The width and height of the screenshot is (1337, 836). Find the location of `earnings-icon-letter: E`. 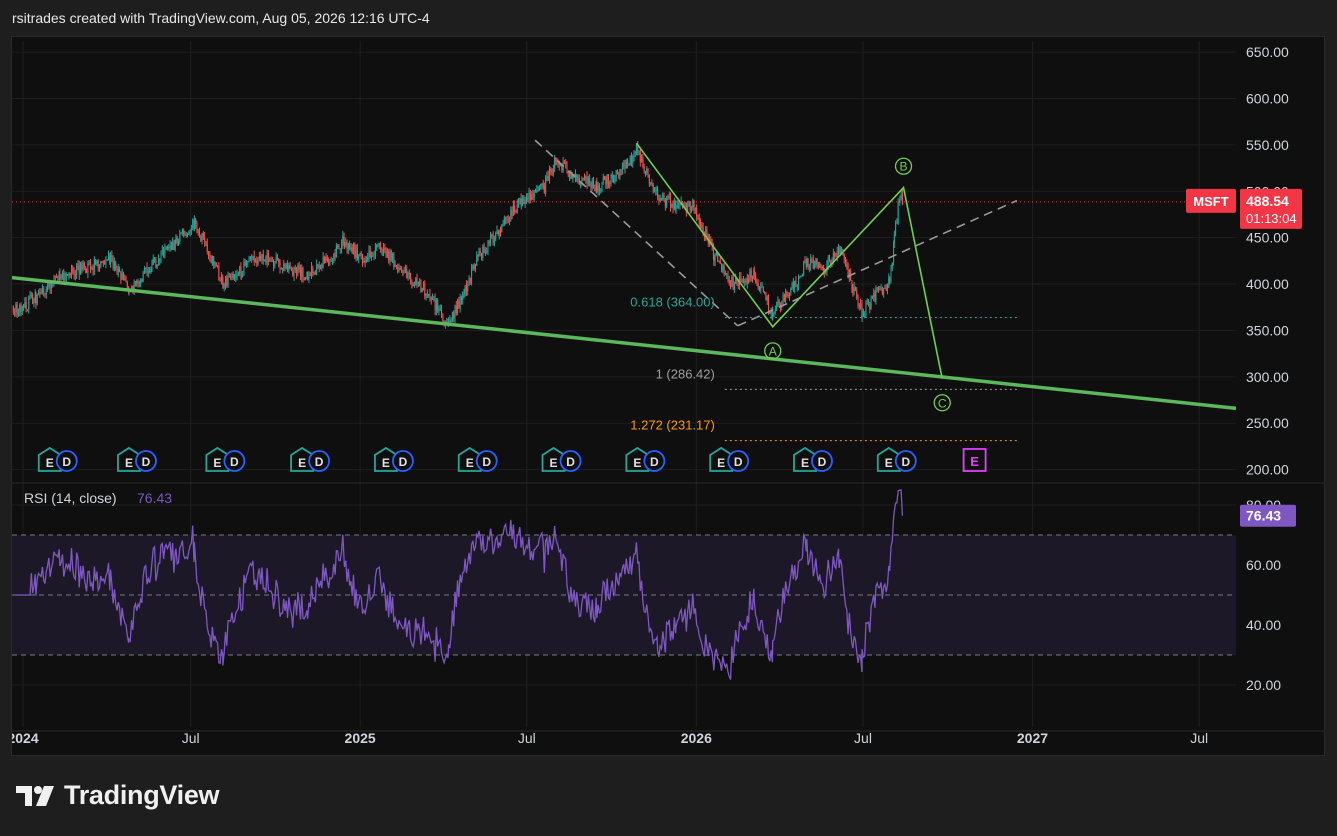

earnings-icon-letter: E is located at coordinates (637, 463).